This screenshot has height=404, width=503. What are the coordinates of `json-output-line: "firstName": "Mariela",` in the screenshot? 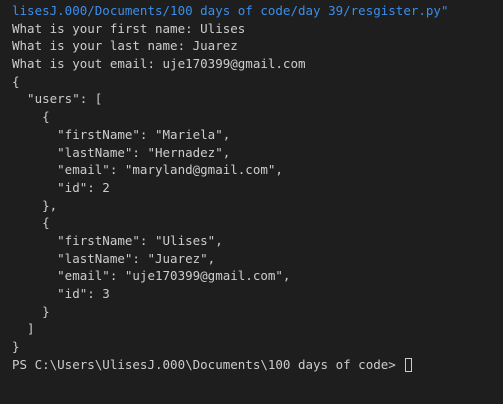 It's located at (121, 134).